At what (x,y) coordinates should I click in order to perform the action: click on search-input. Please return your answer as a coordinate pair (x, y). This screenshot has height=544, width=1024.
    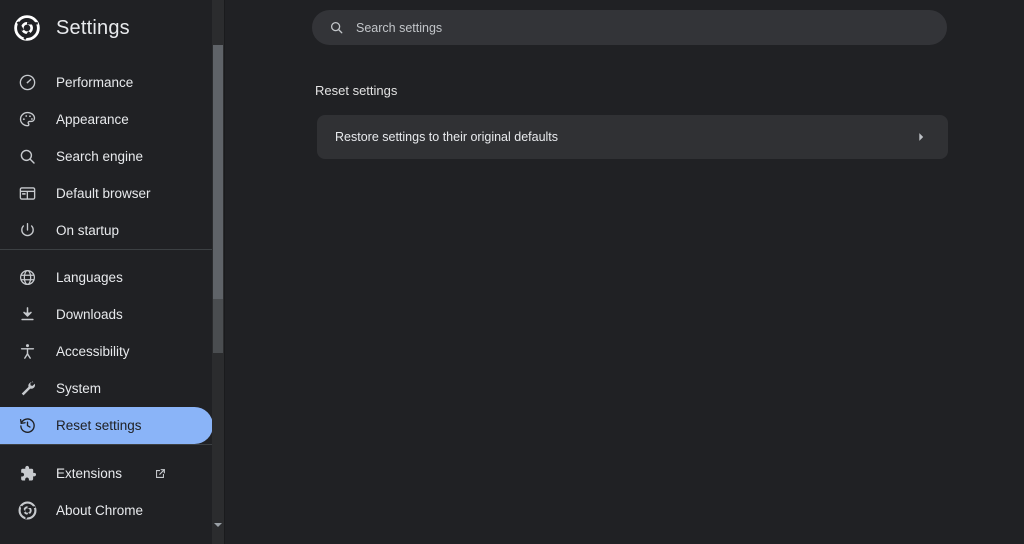
    Looking at the image, I should click on (651, 27).